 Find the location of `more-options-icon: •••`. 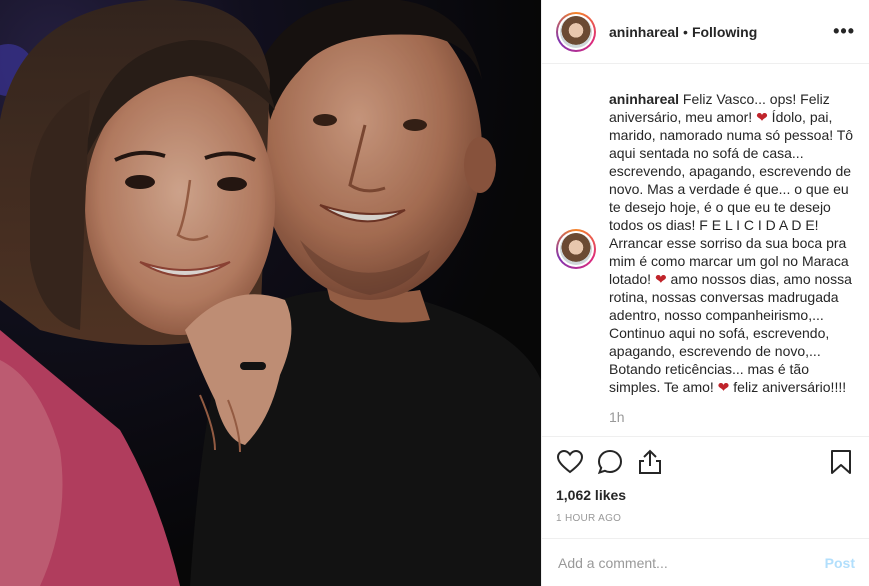

more-options-icon: ••• is located at coordinates (844, 31).